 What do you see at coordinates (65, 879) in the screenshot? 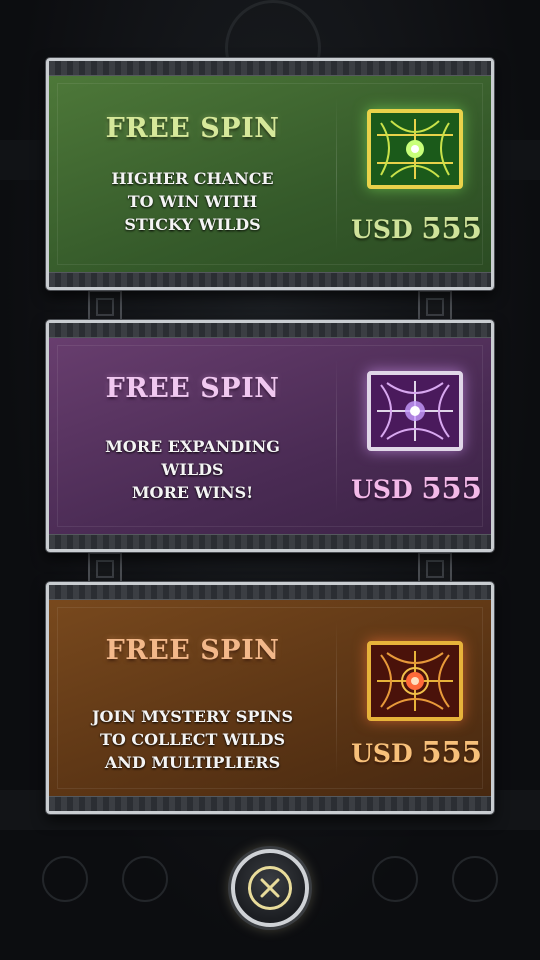
I see `turbo-icon` at bounding box center [65, 879].